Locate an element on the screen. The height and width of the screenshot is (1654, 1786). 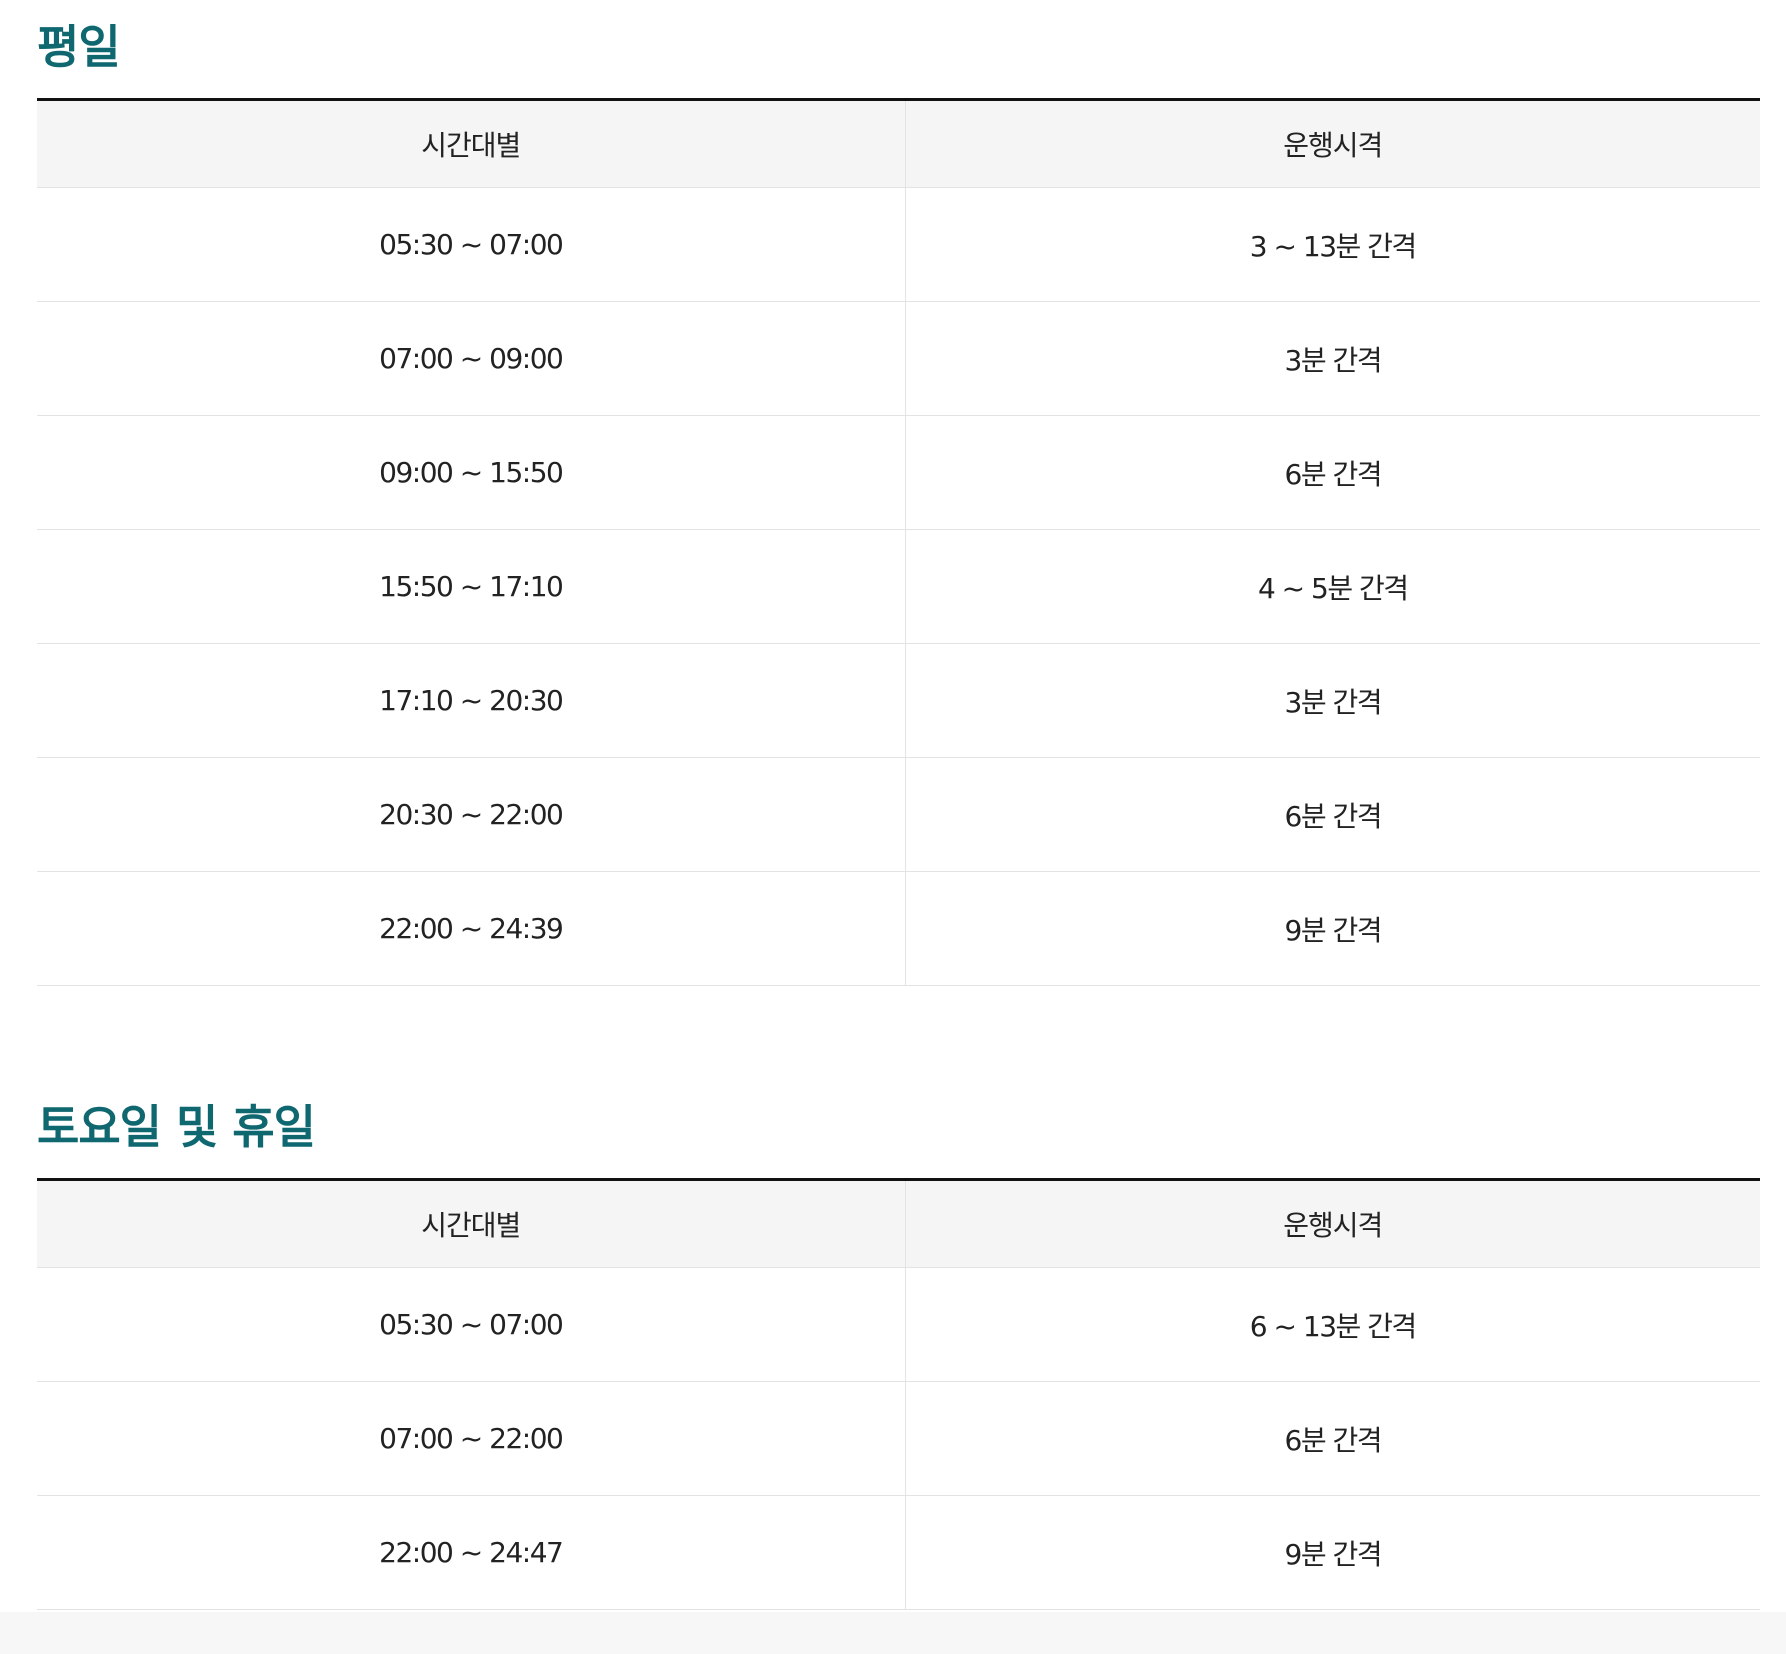
table-row: 07:00 ~ 09:00 3분 간격 is located at coordinates (898, 358).